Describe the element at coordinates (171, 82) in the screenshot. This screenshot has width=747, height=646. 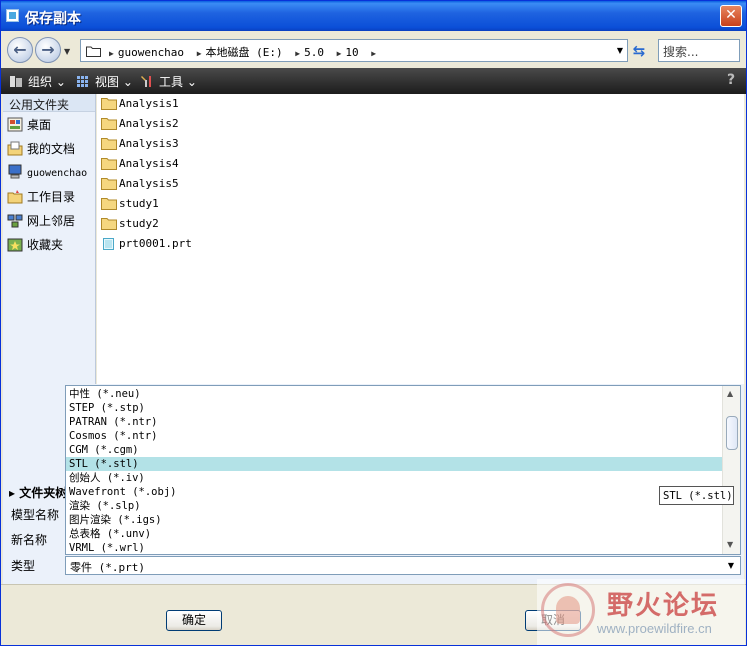
I see `tools-label: 工具` at that location.